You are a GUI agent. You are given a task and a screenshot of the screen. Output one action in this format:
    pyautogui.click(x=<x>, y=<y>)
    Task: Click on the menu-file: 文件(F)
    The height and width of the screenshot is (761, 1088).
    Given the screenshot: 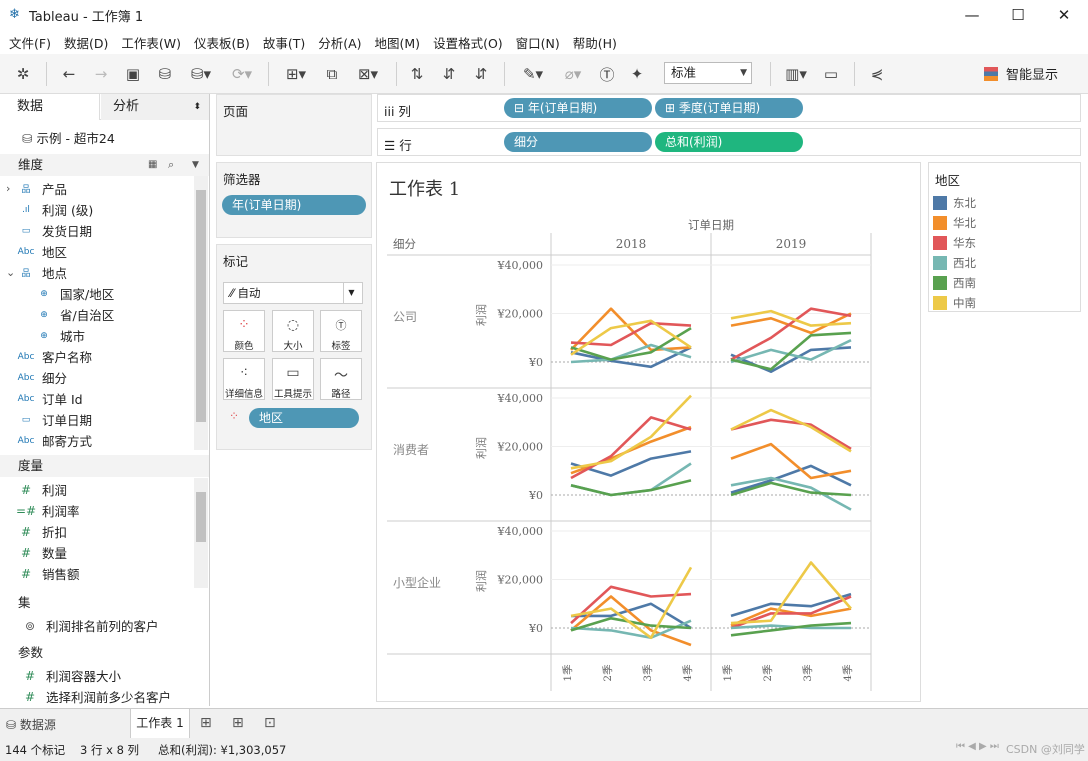 What is the action you would take?
    pyautogui.click(x=30, y=42)
    